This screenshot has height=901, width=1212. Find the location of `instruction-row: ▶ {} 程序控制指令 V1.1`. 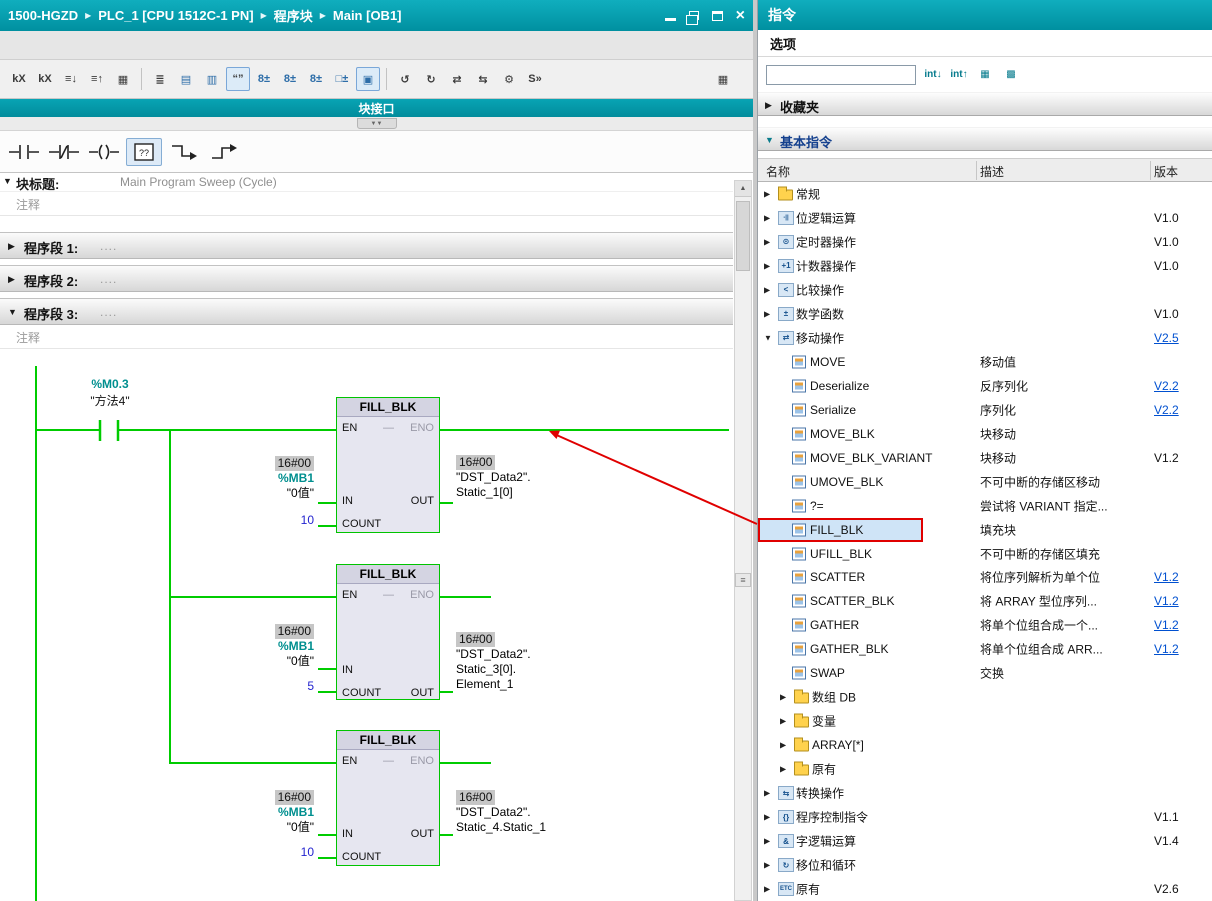

instruction-row: ▶ {} 程序控制指令 V1.1 is located at coordinates (985, 817).